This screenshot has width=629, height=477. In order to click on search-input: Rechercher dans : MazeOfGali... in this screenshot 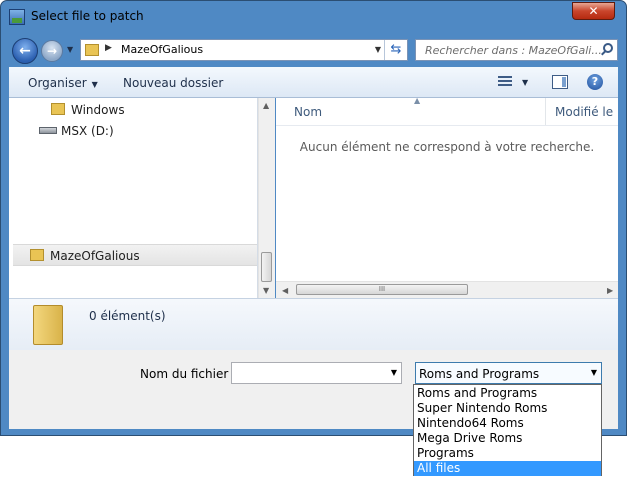, I will do `click(516, 50)`.